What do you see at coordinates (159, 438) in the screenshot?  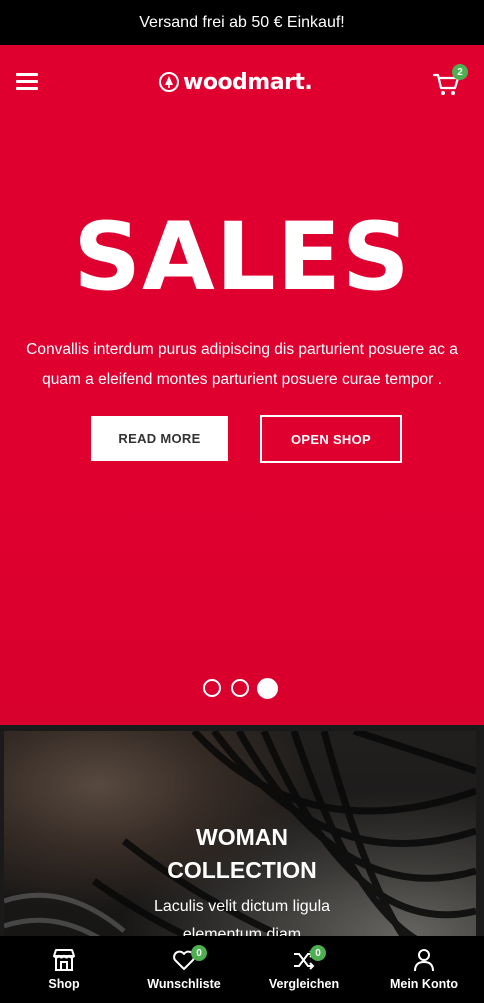 I see `read-more-button: READ MORE` at bounding box center [159, 438].